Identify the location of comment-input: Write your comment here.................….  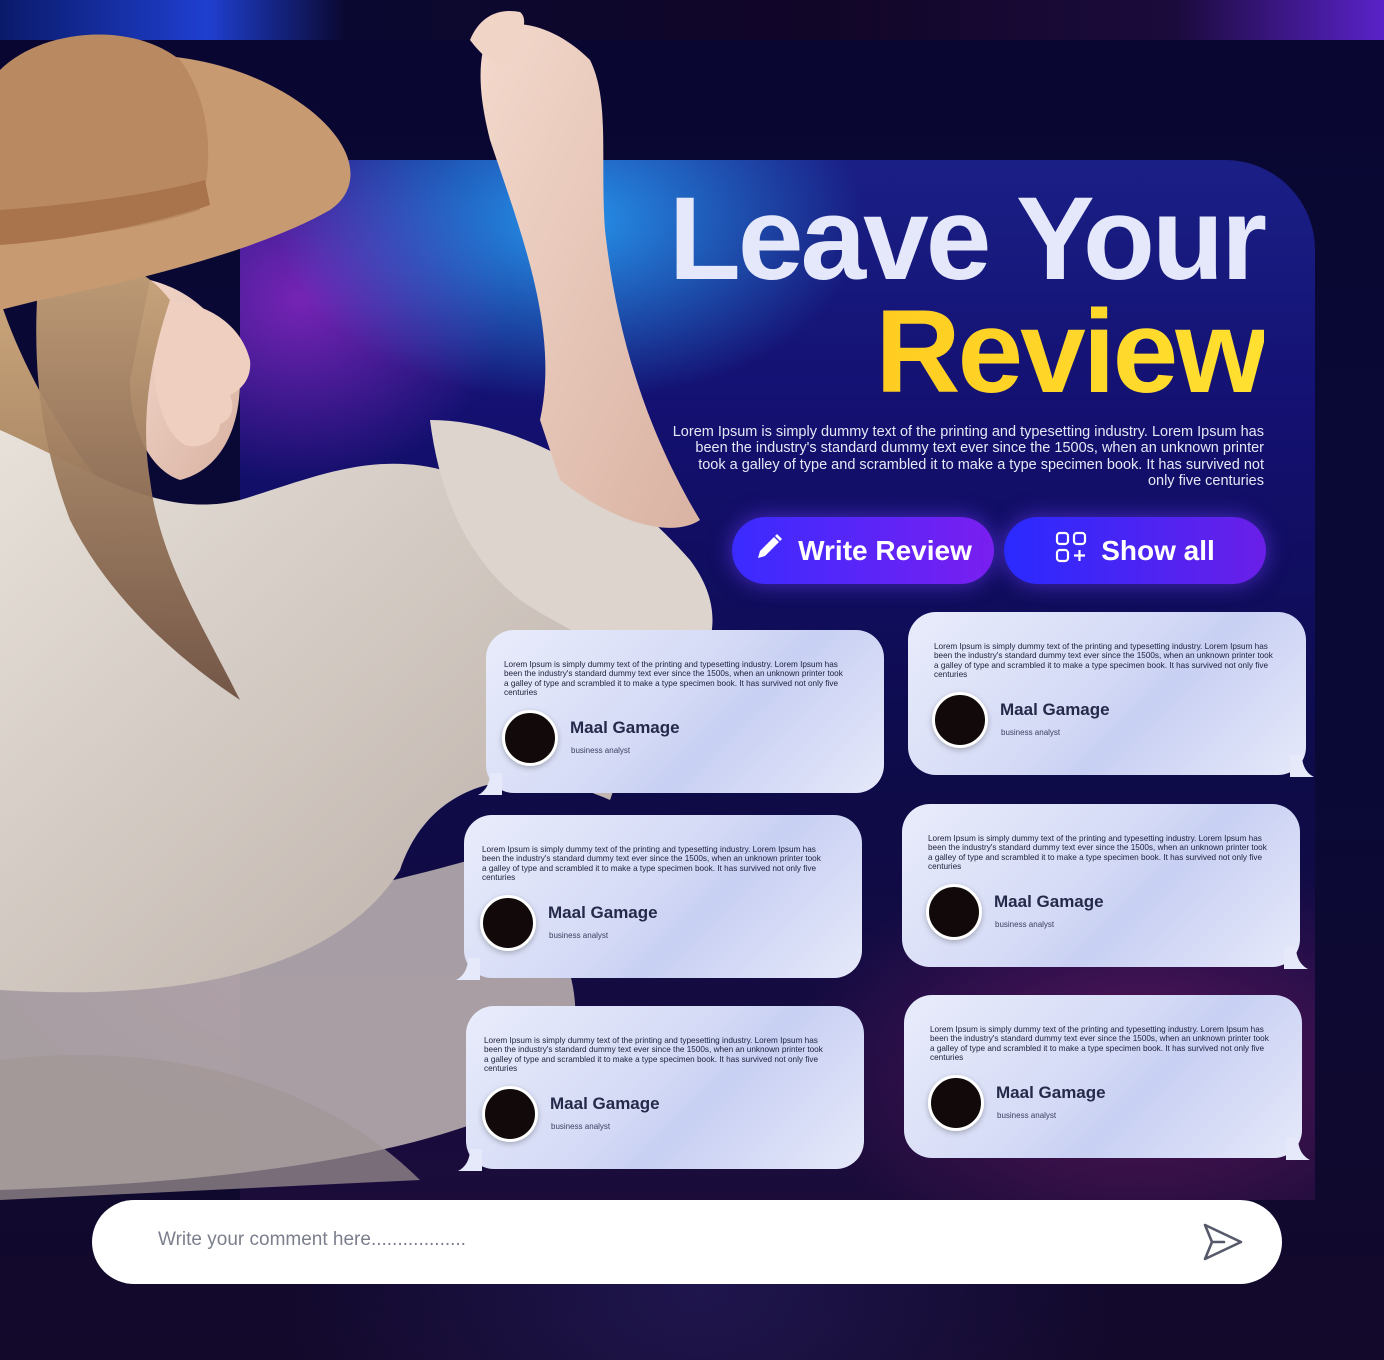
(312, 1240).